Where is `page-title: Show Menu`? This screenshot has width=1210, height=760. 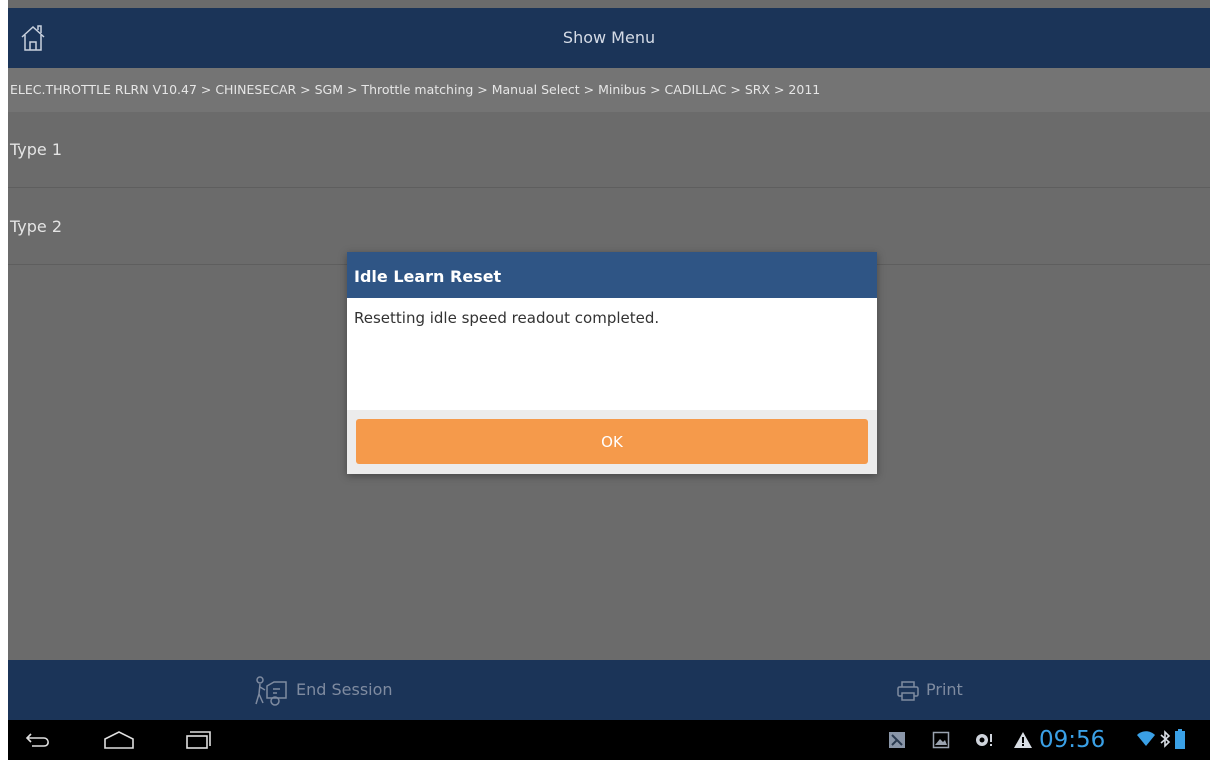 page-title: Show Menu is located at coordinates (609, 37).